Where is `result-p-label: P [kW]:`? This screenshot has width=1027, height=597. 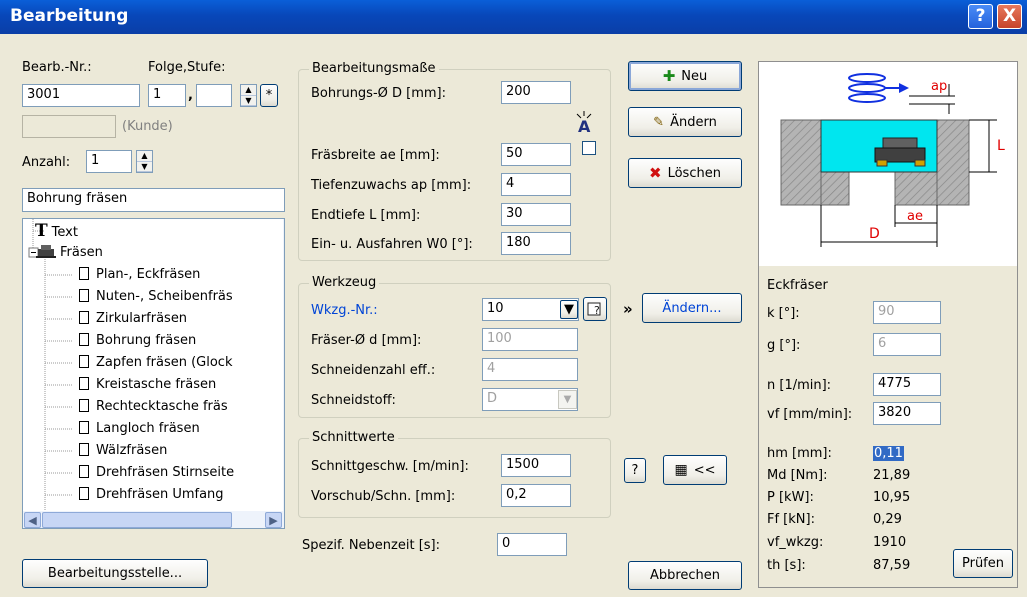 result-p-label: P [kW]: is located at coordinates (790, 497).